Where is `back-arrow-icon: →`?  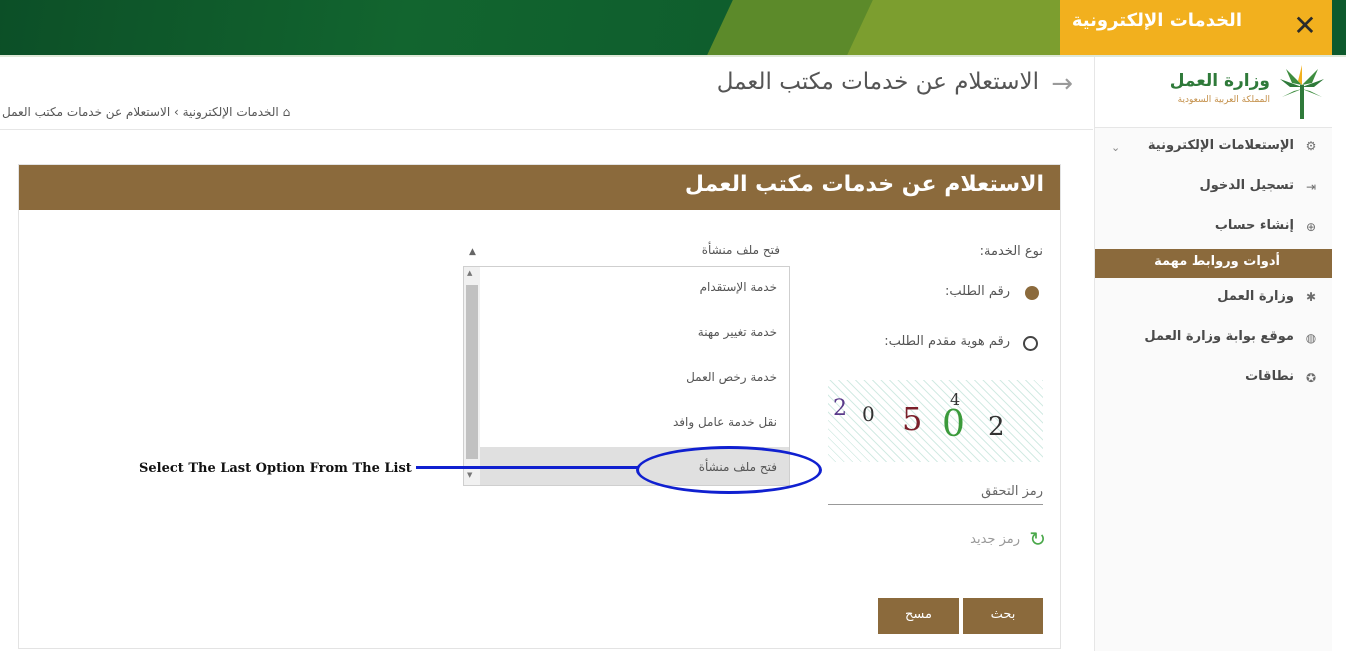 back-arrow-icon: → is located at coordinates (1062, 84).